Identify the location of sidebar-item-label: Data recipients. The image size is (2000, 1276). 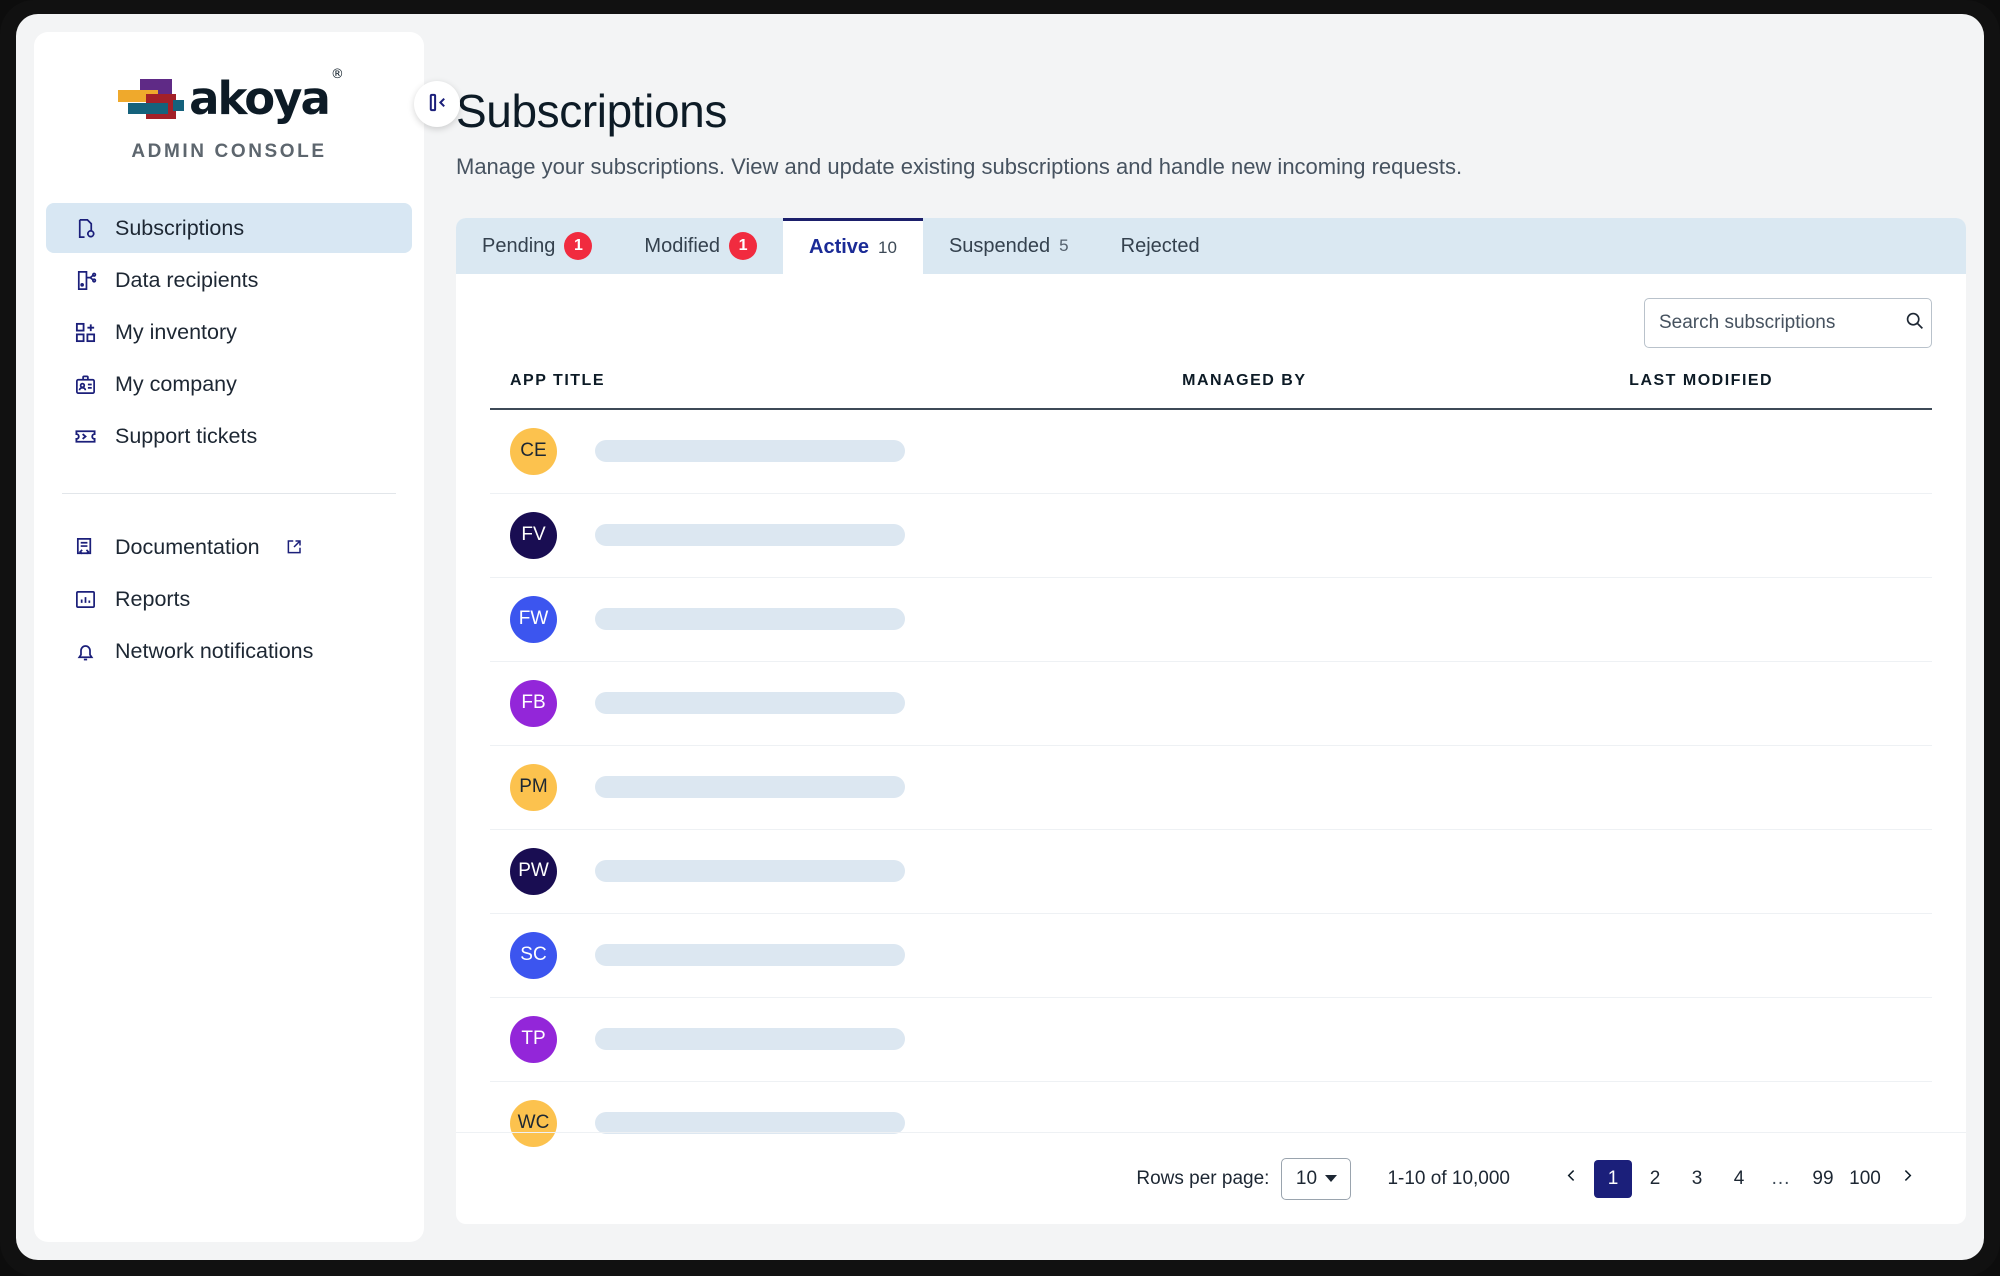
(187, 279).